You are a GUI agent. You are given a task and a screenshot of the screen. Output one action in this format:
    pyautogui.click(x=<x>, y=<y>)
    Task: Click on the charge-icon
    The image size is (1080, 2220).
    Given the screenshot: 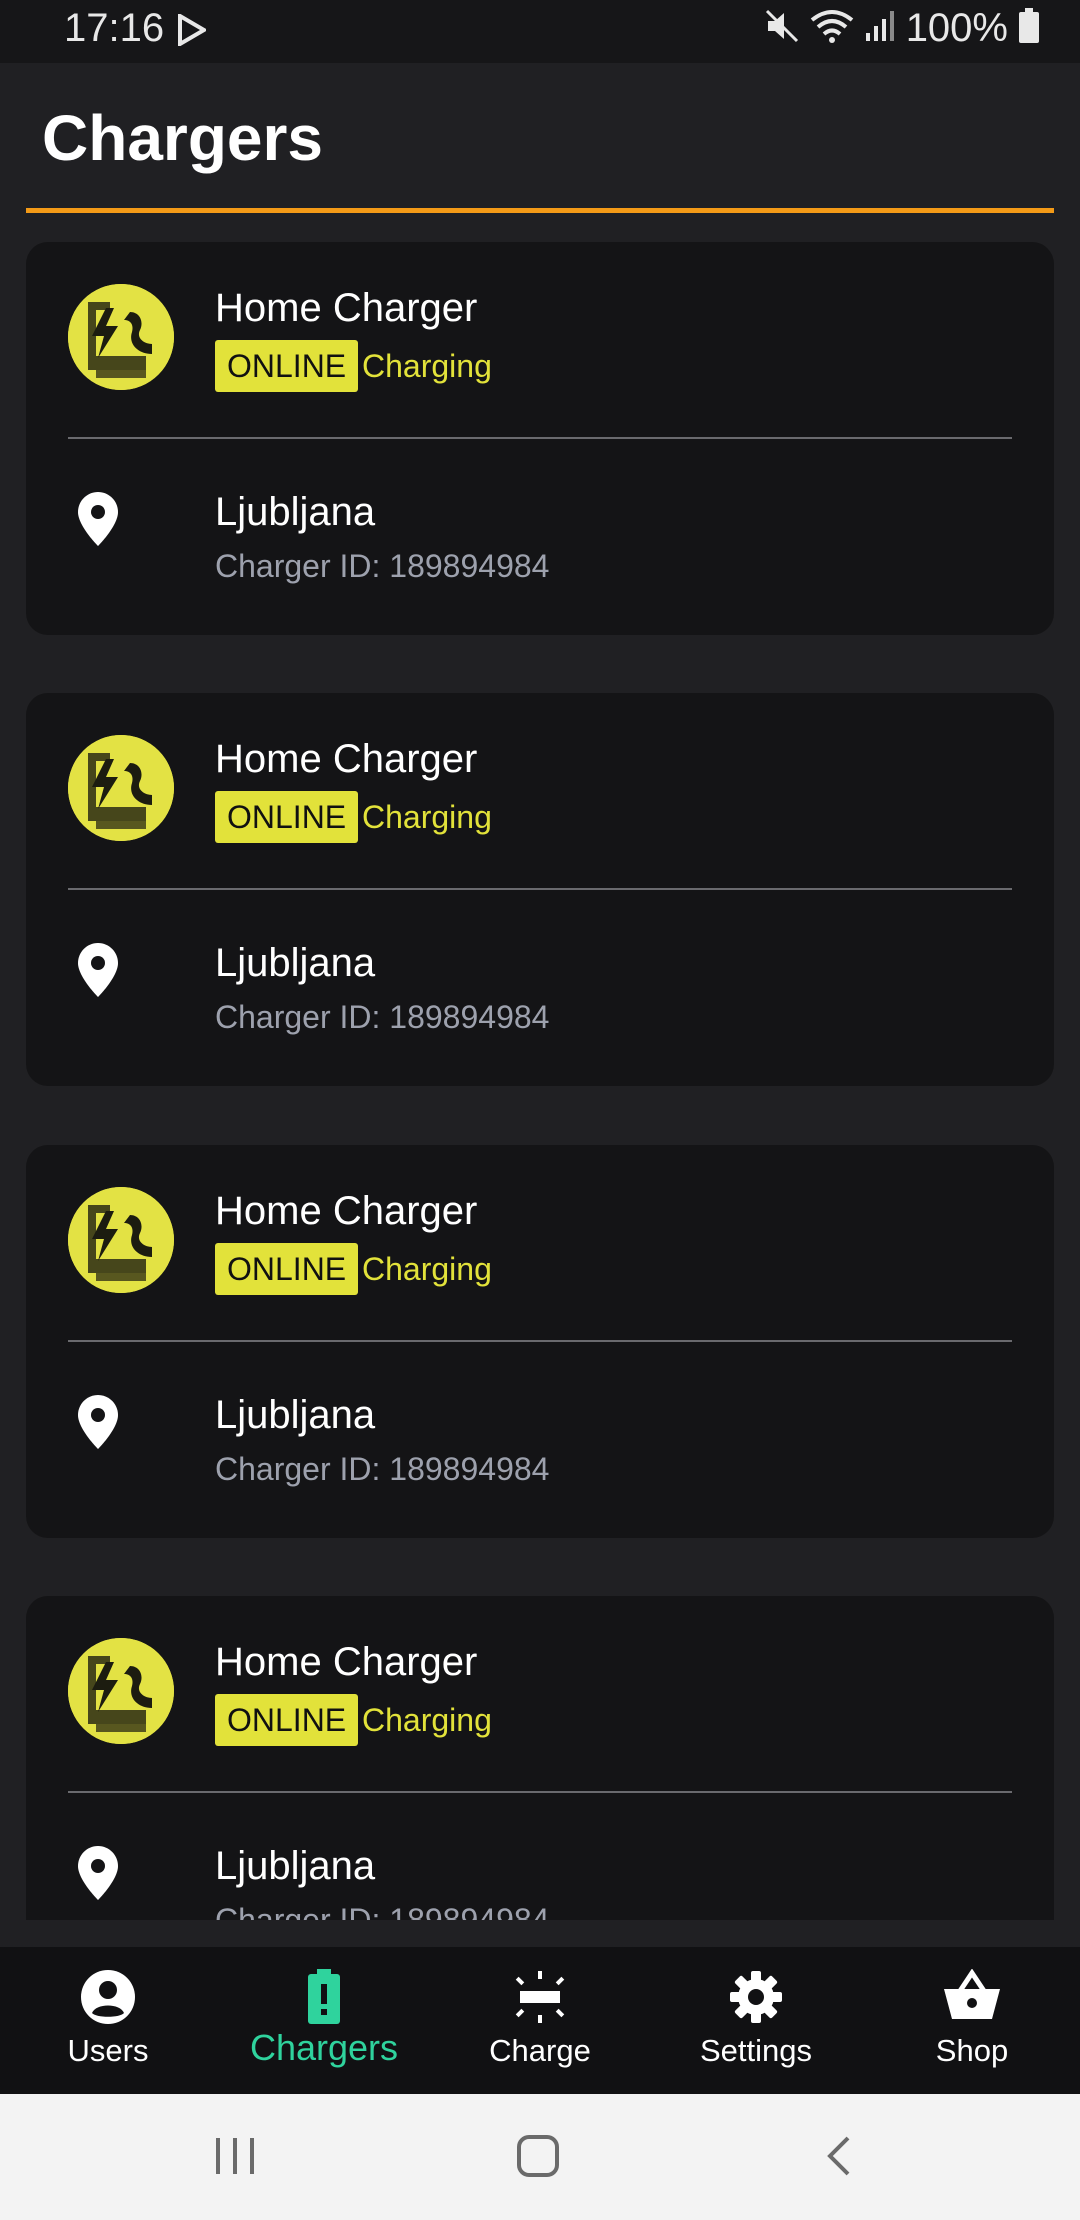 What is the action you would take?
    pyautogui.click(x=540, y=1999)
    